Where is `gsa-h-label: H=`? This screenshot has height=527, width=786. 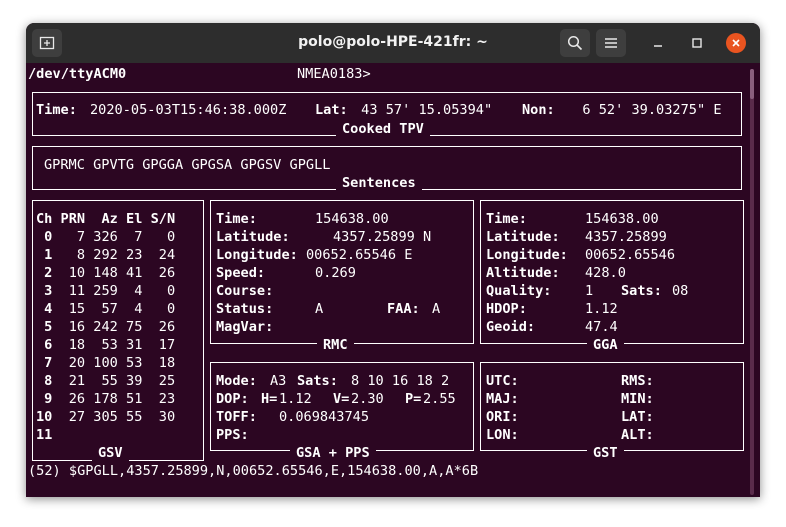 gsa-h-label: H= is located at coordinates (269, 399).